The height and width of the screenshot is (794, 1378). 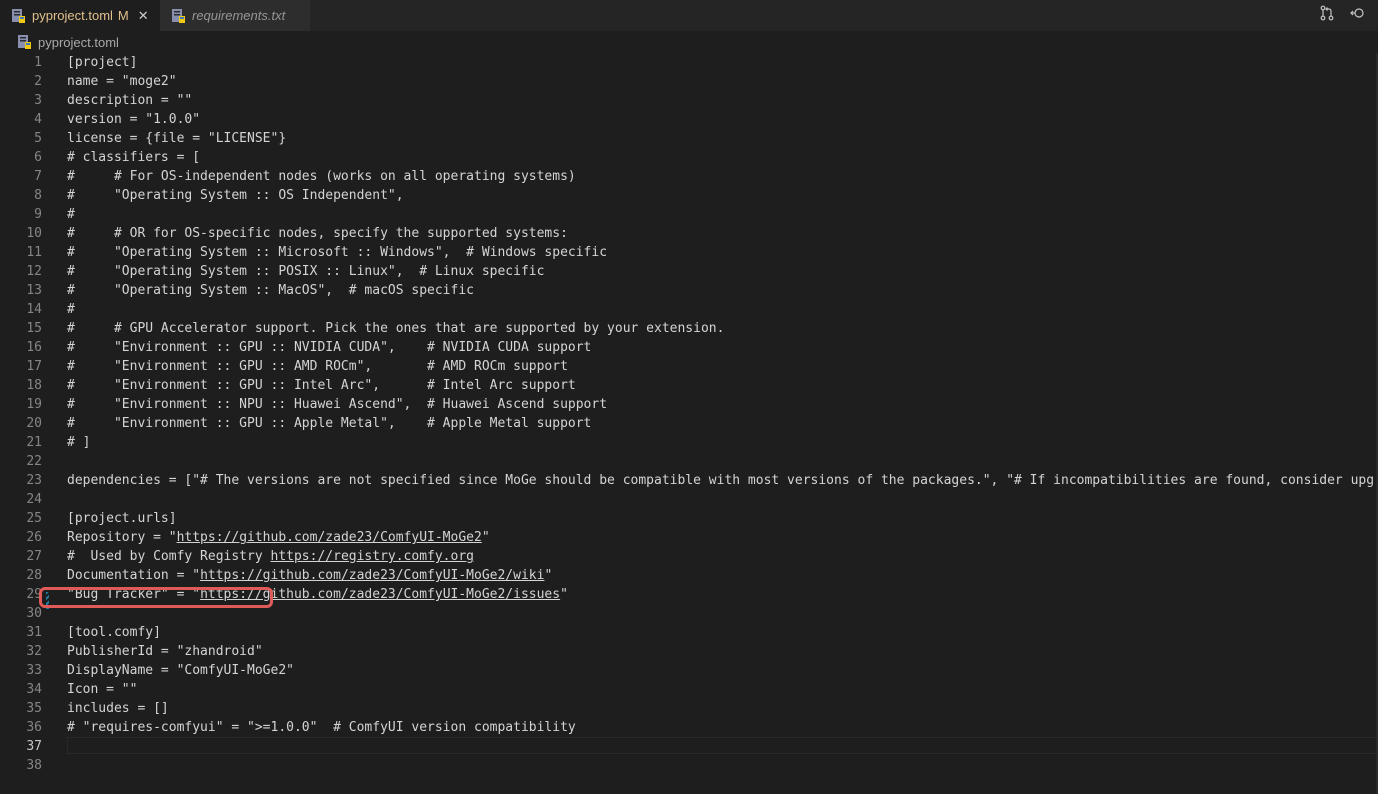 I want to click on line-number: 28, so click(x=34, y=575).